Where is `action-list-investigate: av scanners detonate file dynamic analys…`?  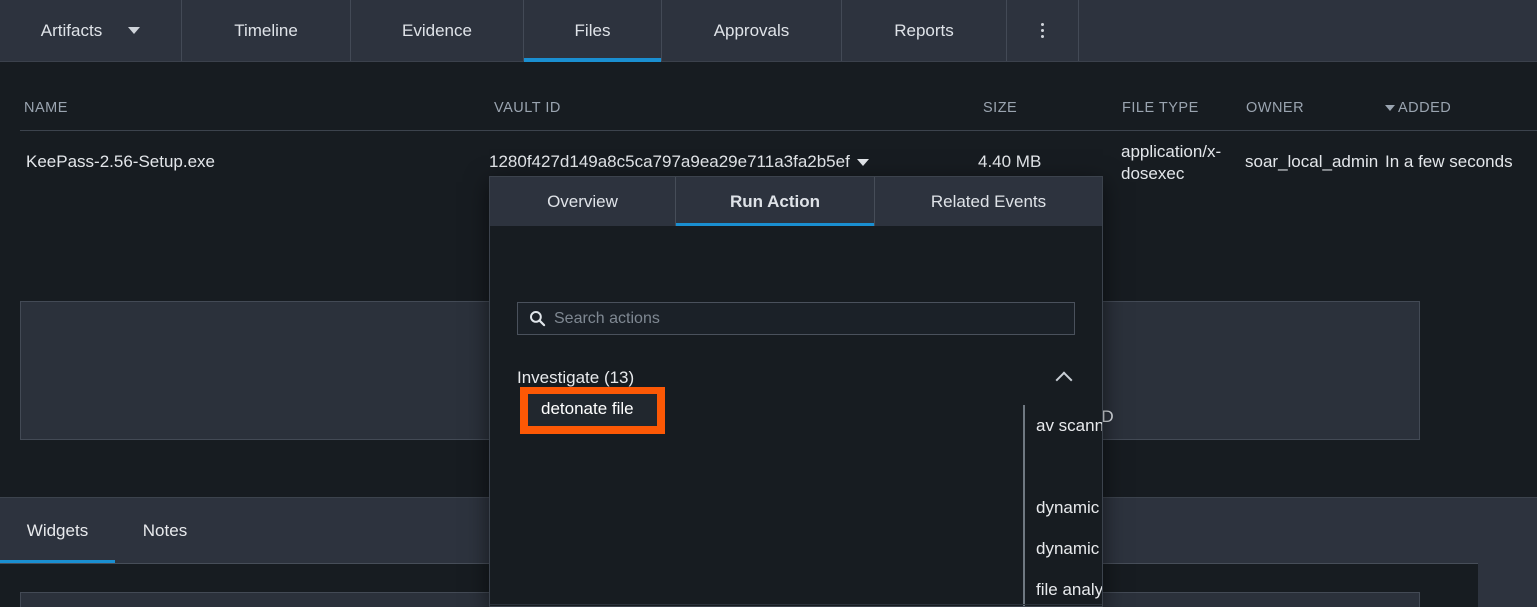
action-list-investigate: av scanners detonate file dynamic analys… is located at coordinates (1063, 505).